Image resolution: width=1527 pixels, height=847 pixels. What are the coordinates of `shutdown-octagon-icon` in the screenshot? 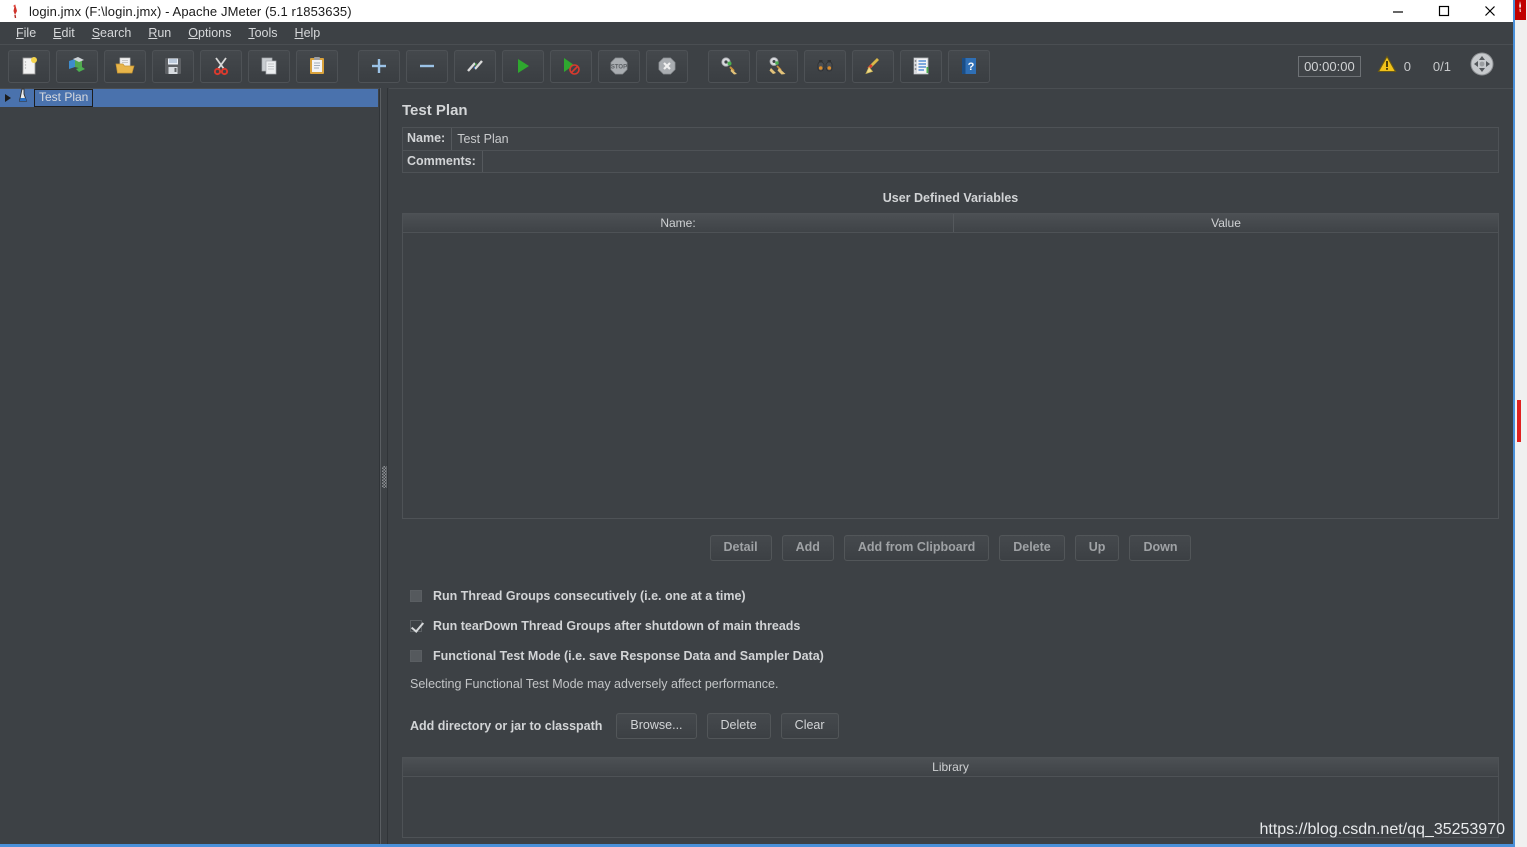 It's located at (667, 66).